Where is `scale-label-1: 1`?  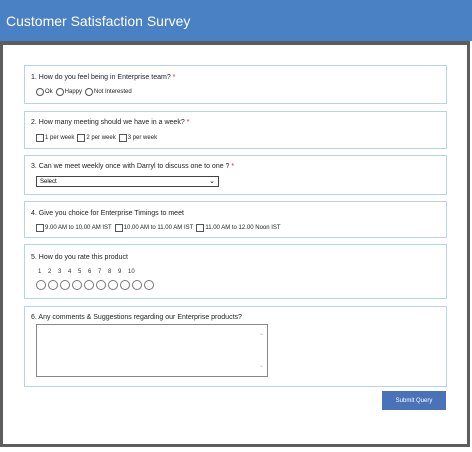
scale-label-1: 1 is located at coordinates (40, 272).